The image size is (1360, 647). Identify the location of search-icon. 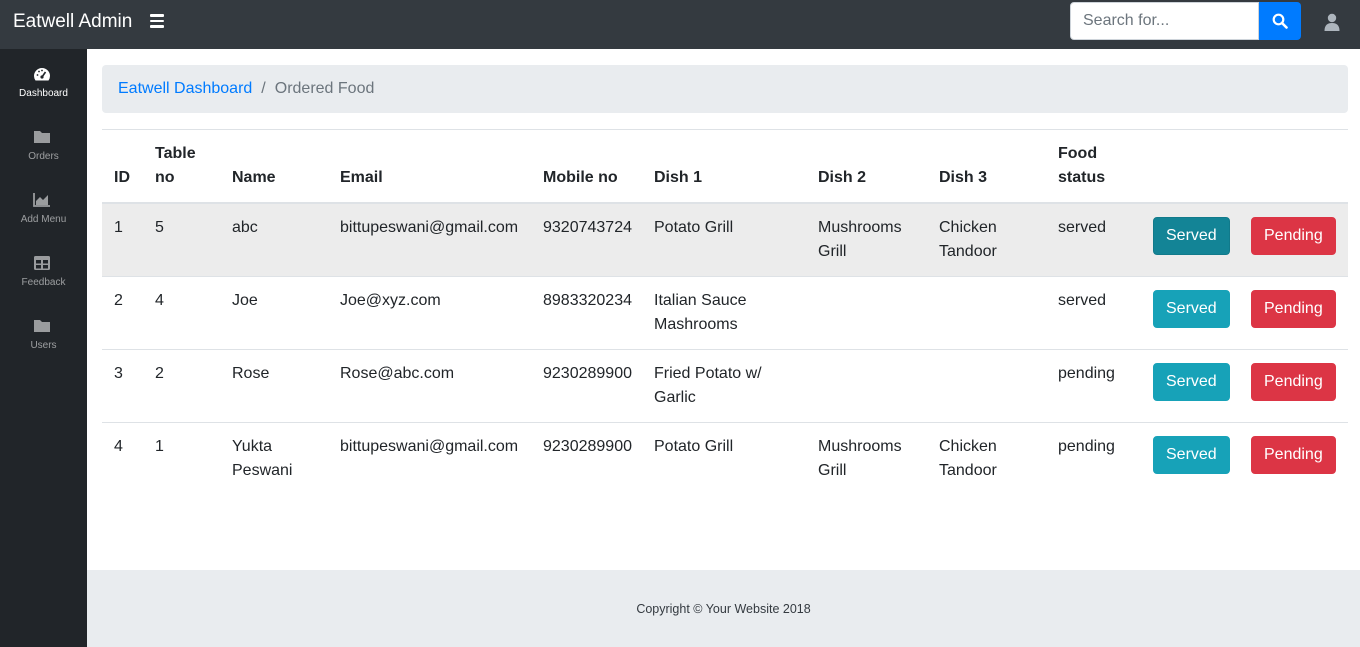
(1280, 21).